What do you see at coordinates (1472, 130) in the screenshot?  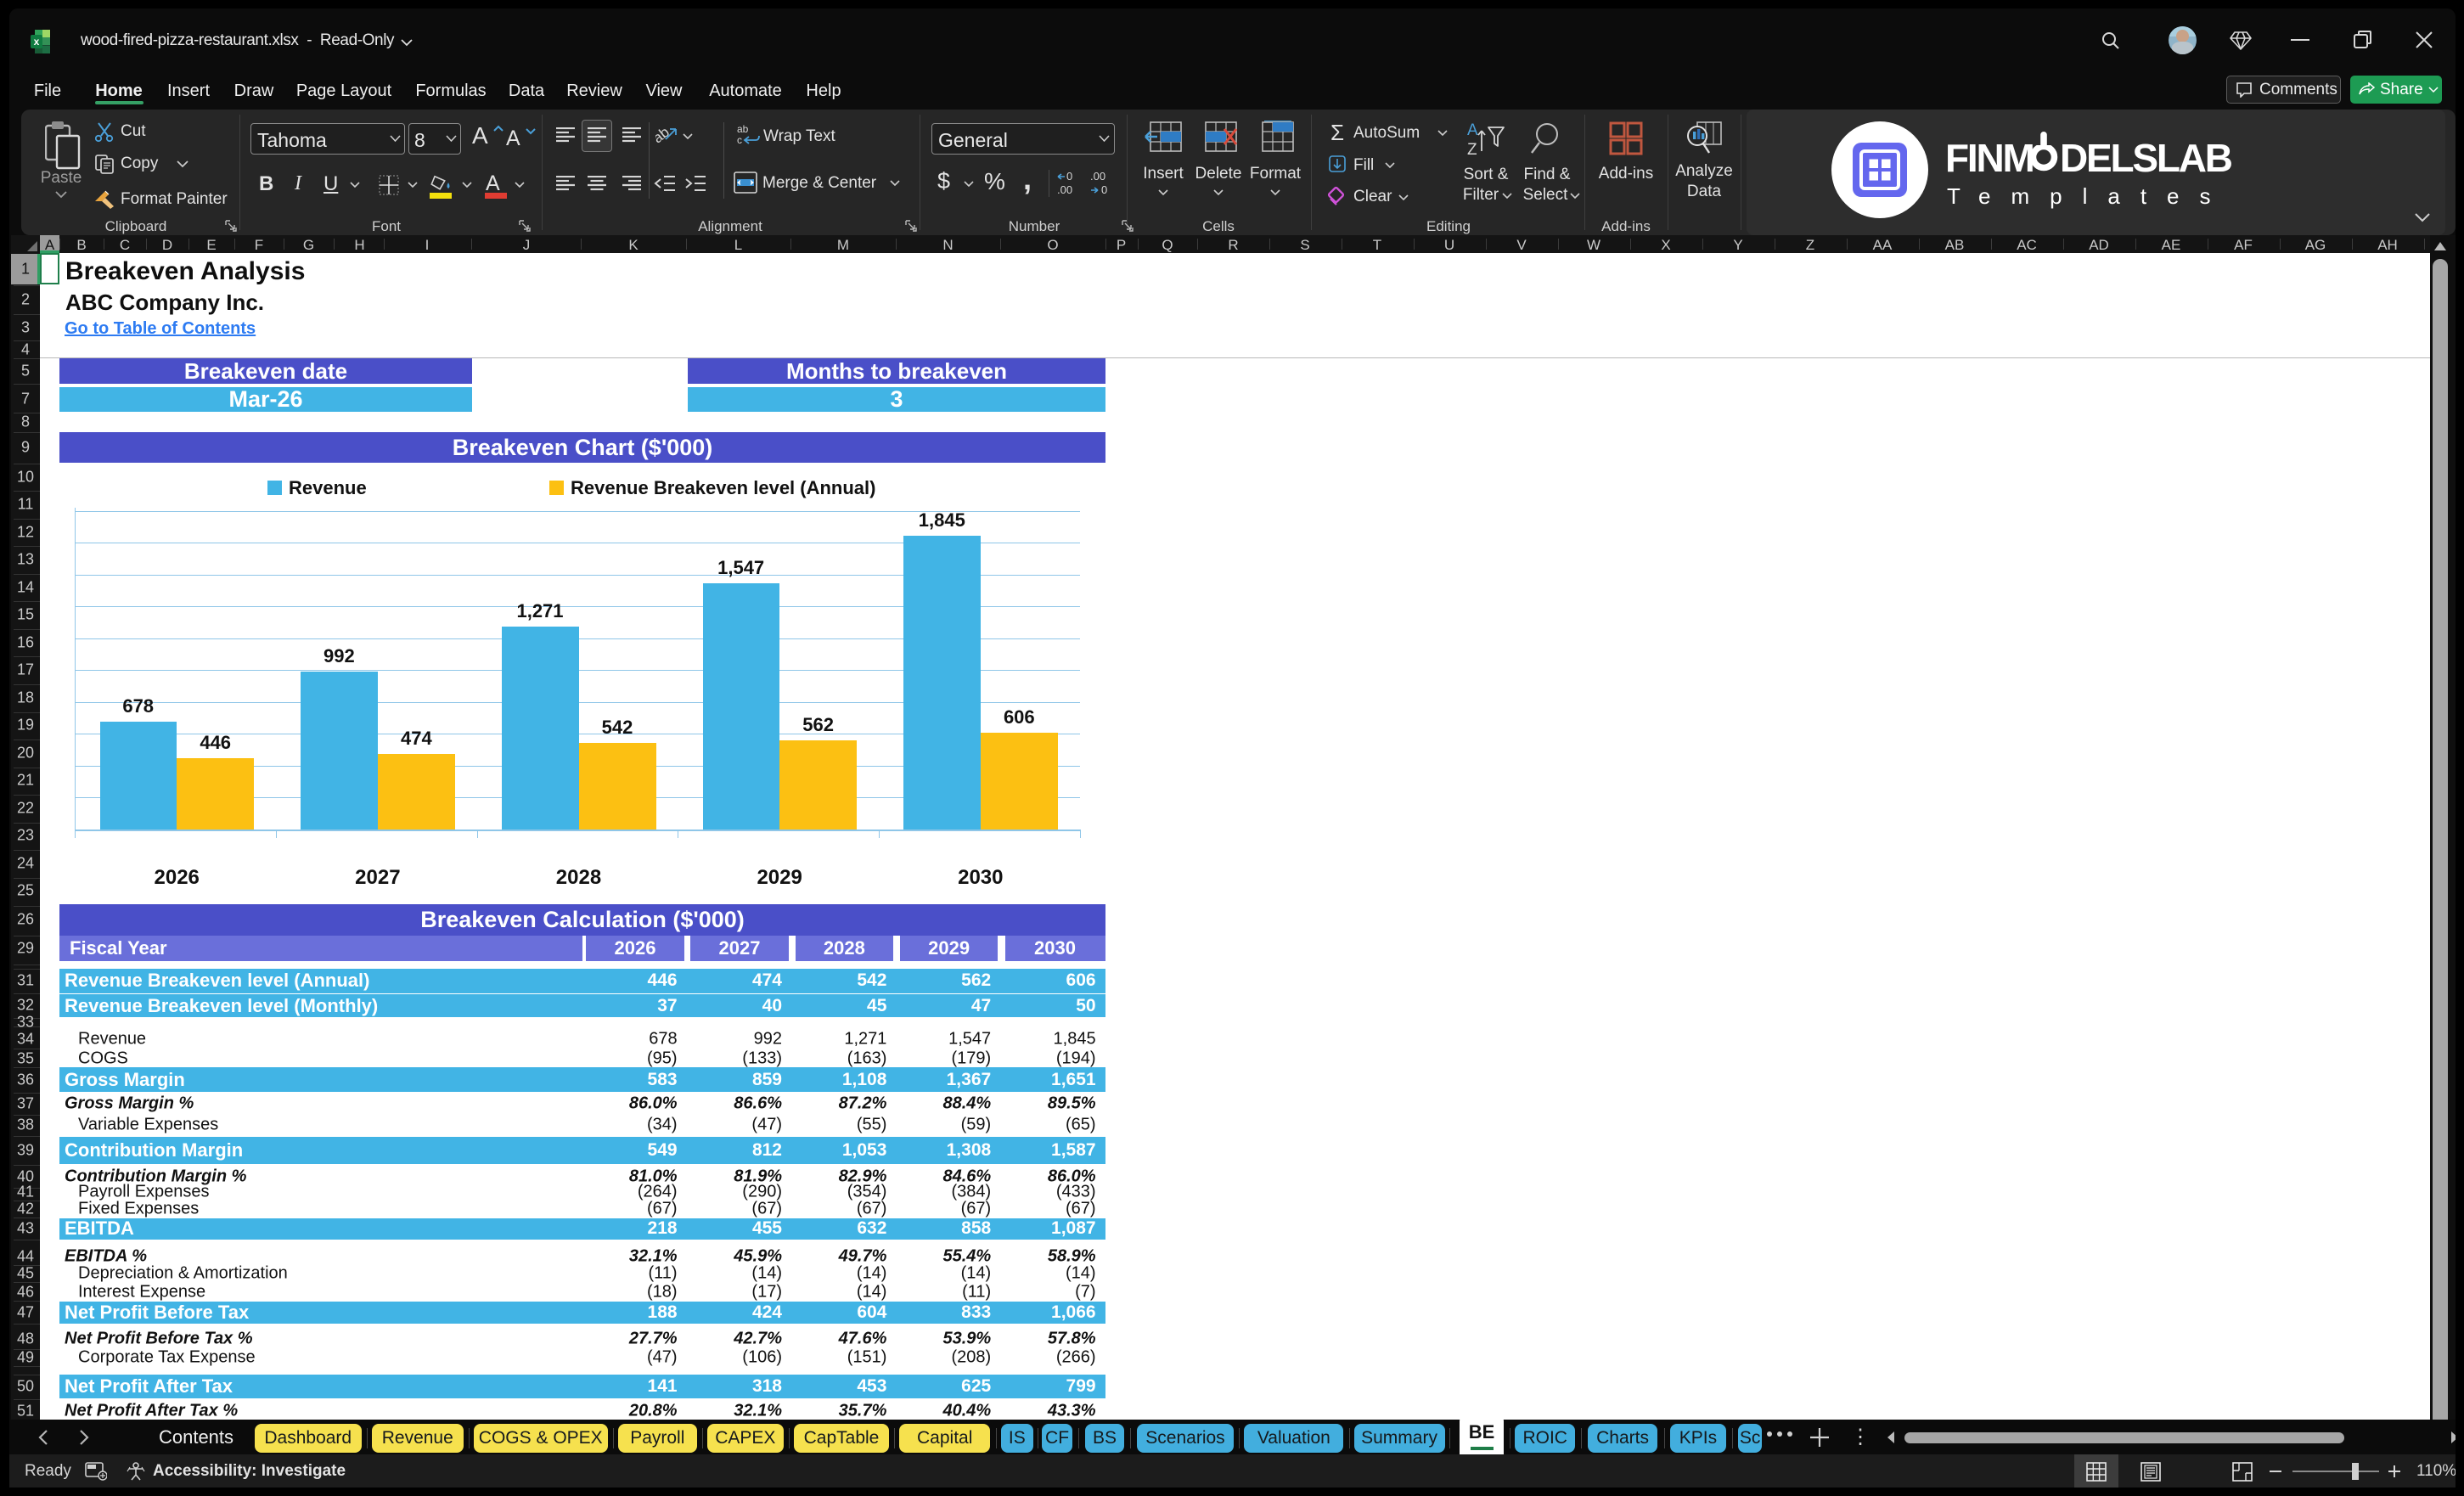 I see `svg-text: A` at bounding box center [1472, 130].